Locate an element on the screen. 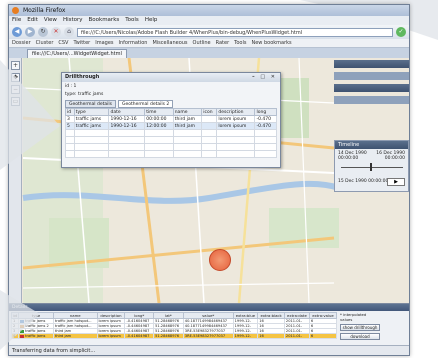  bookmark-item: Miscellaneous is located at coordinates (169, 43).